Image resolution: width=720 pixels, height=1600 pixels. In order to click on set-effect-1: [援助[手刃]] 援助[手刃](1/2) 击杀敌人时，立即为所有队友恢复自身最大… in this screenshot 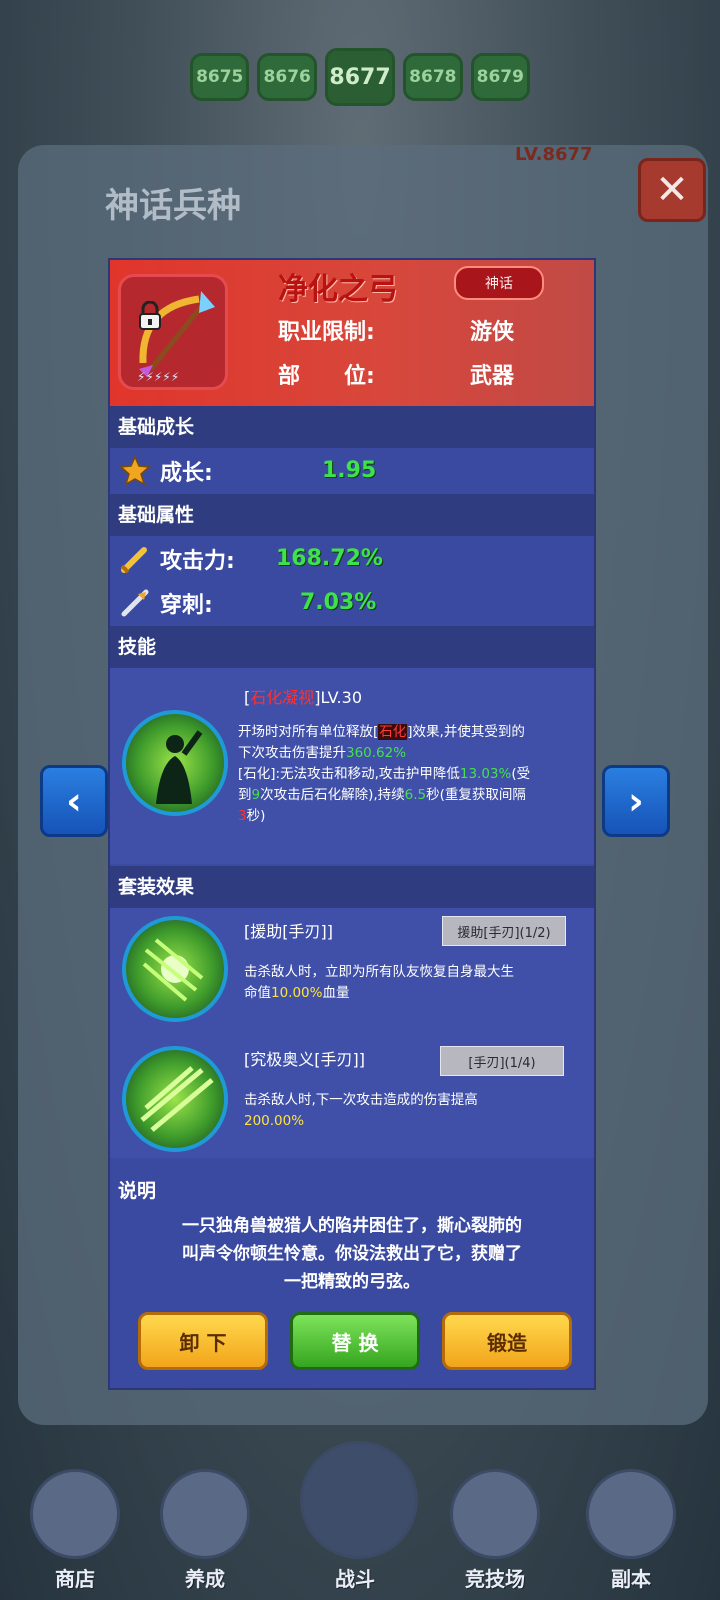, I will do `click(352, 971)`.